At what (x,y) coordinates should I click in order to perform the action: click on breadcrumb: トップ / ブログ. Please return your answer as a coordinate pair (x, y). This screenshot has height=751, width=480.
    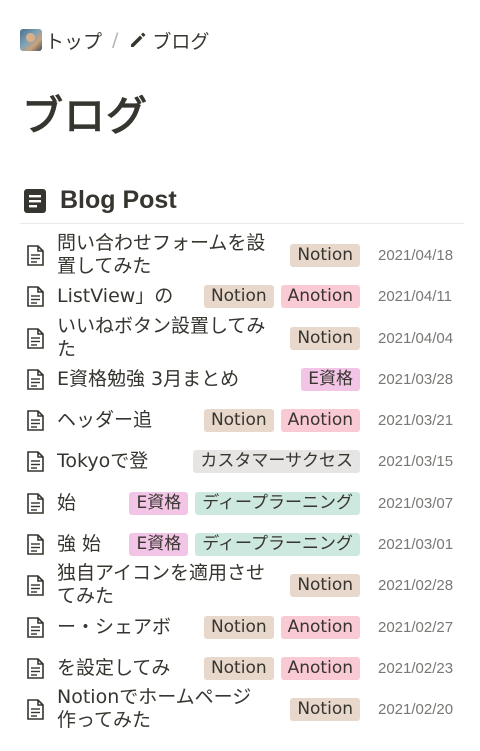
    Looking at the image, I should click on (114, 40).